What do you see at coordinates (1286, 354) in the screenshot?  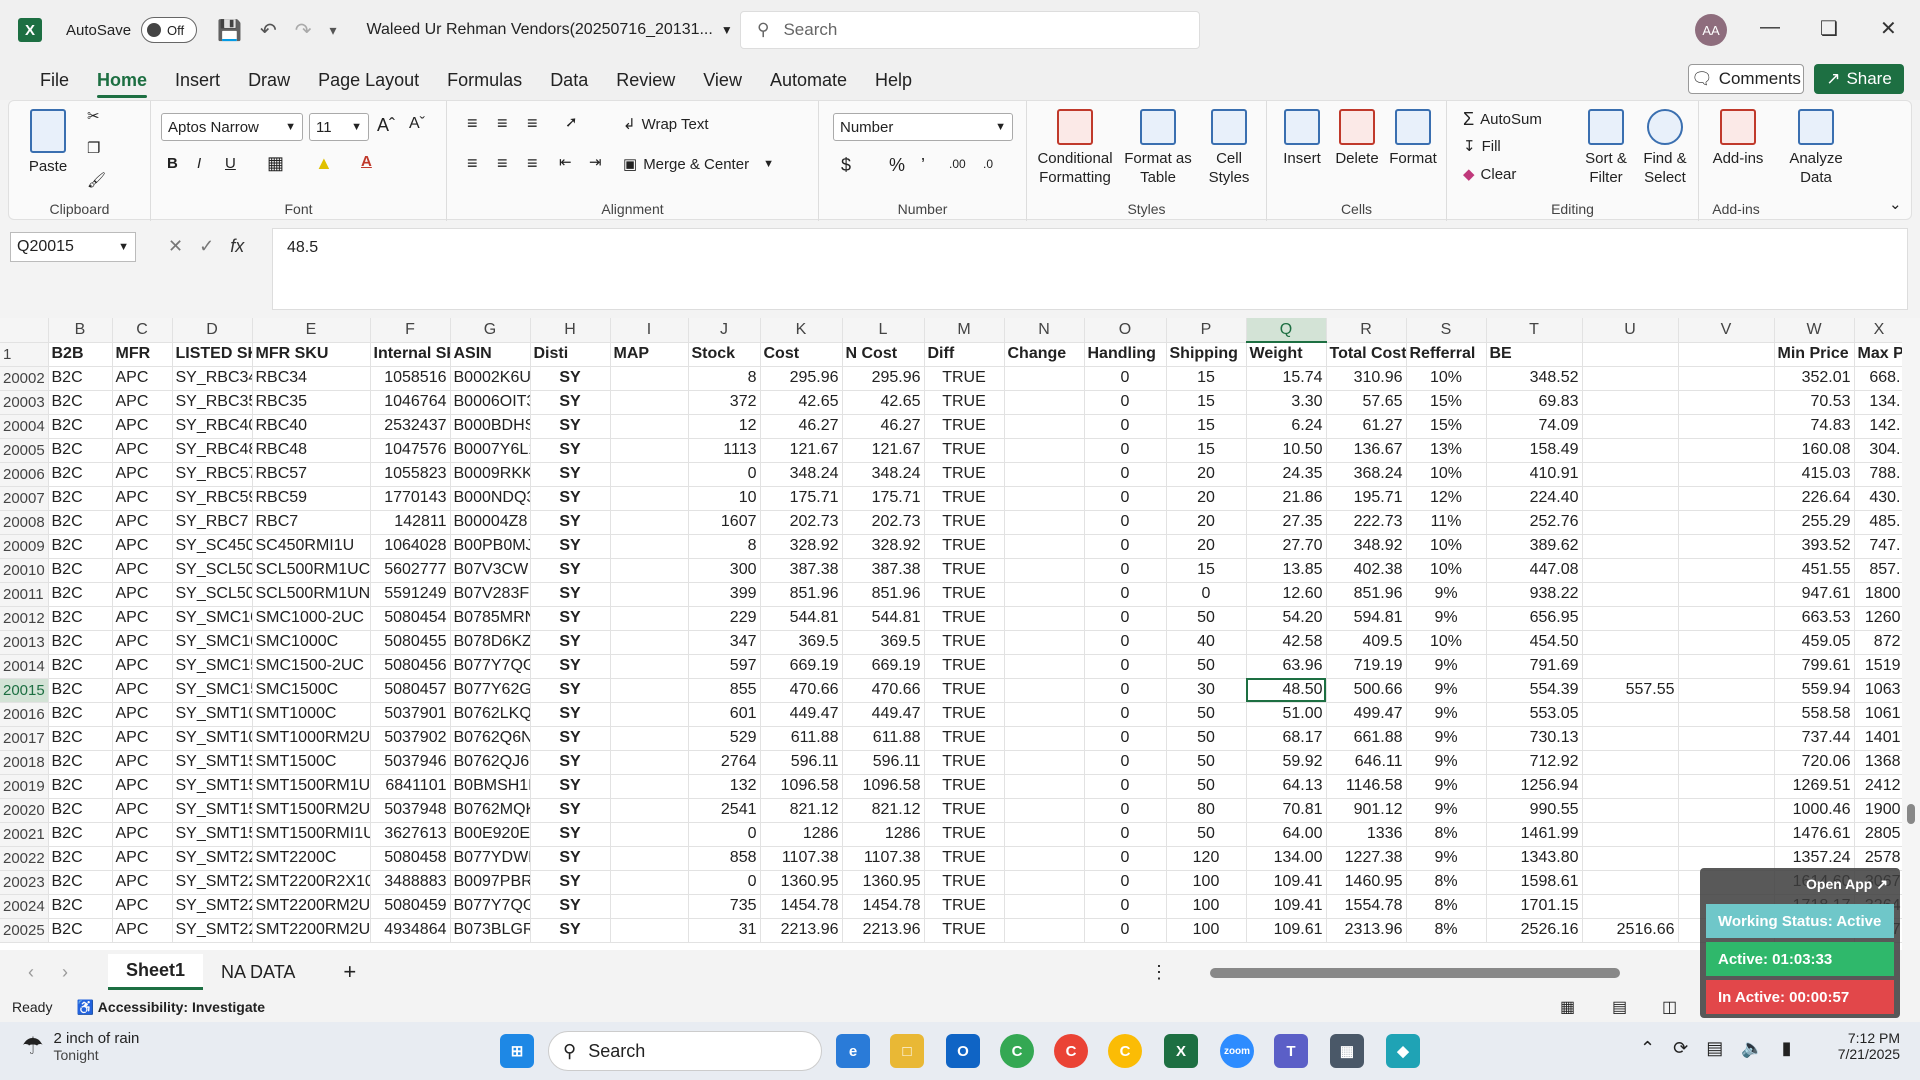 I see `cell: Weight` at bounding box center [1286, 354].